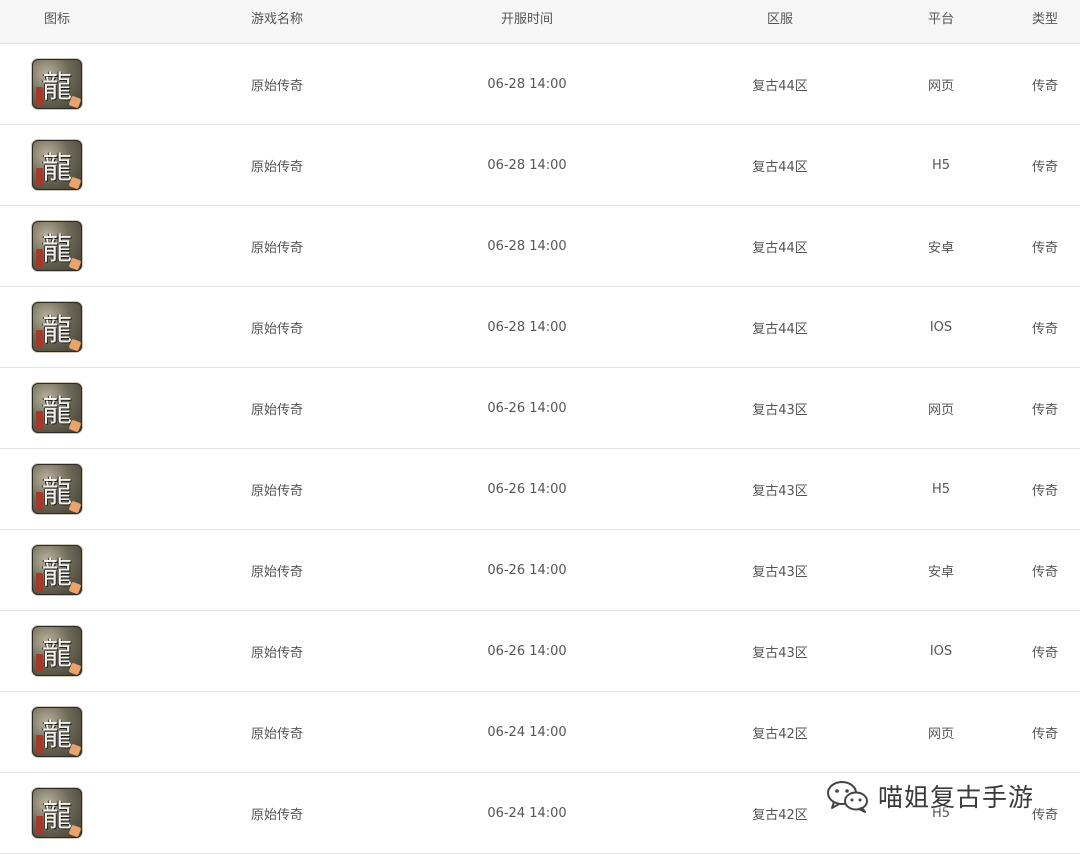  What do you see at coordinates (940, 19) in the screenshot?
I see `header-platform: 平台` at bounding box center [940, 19].